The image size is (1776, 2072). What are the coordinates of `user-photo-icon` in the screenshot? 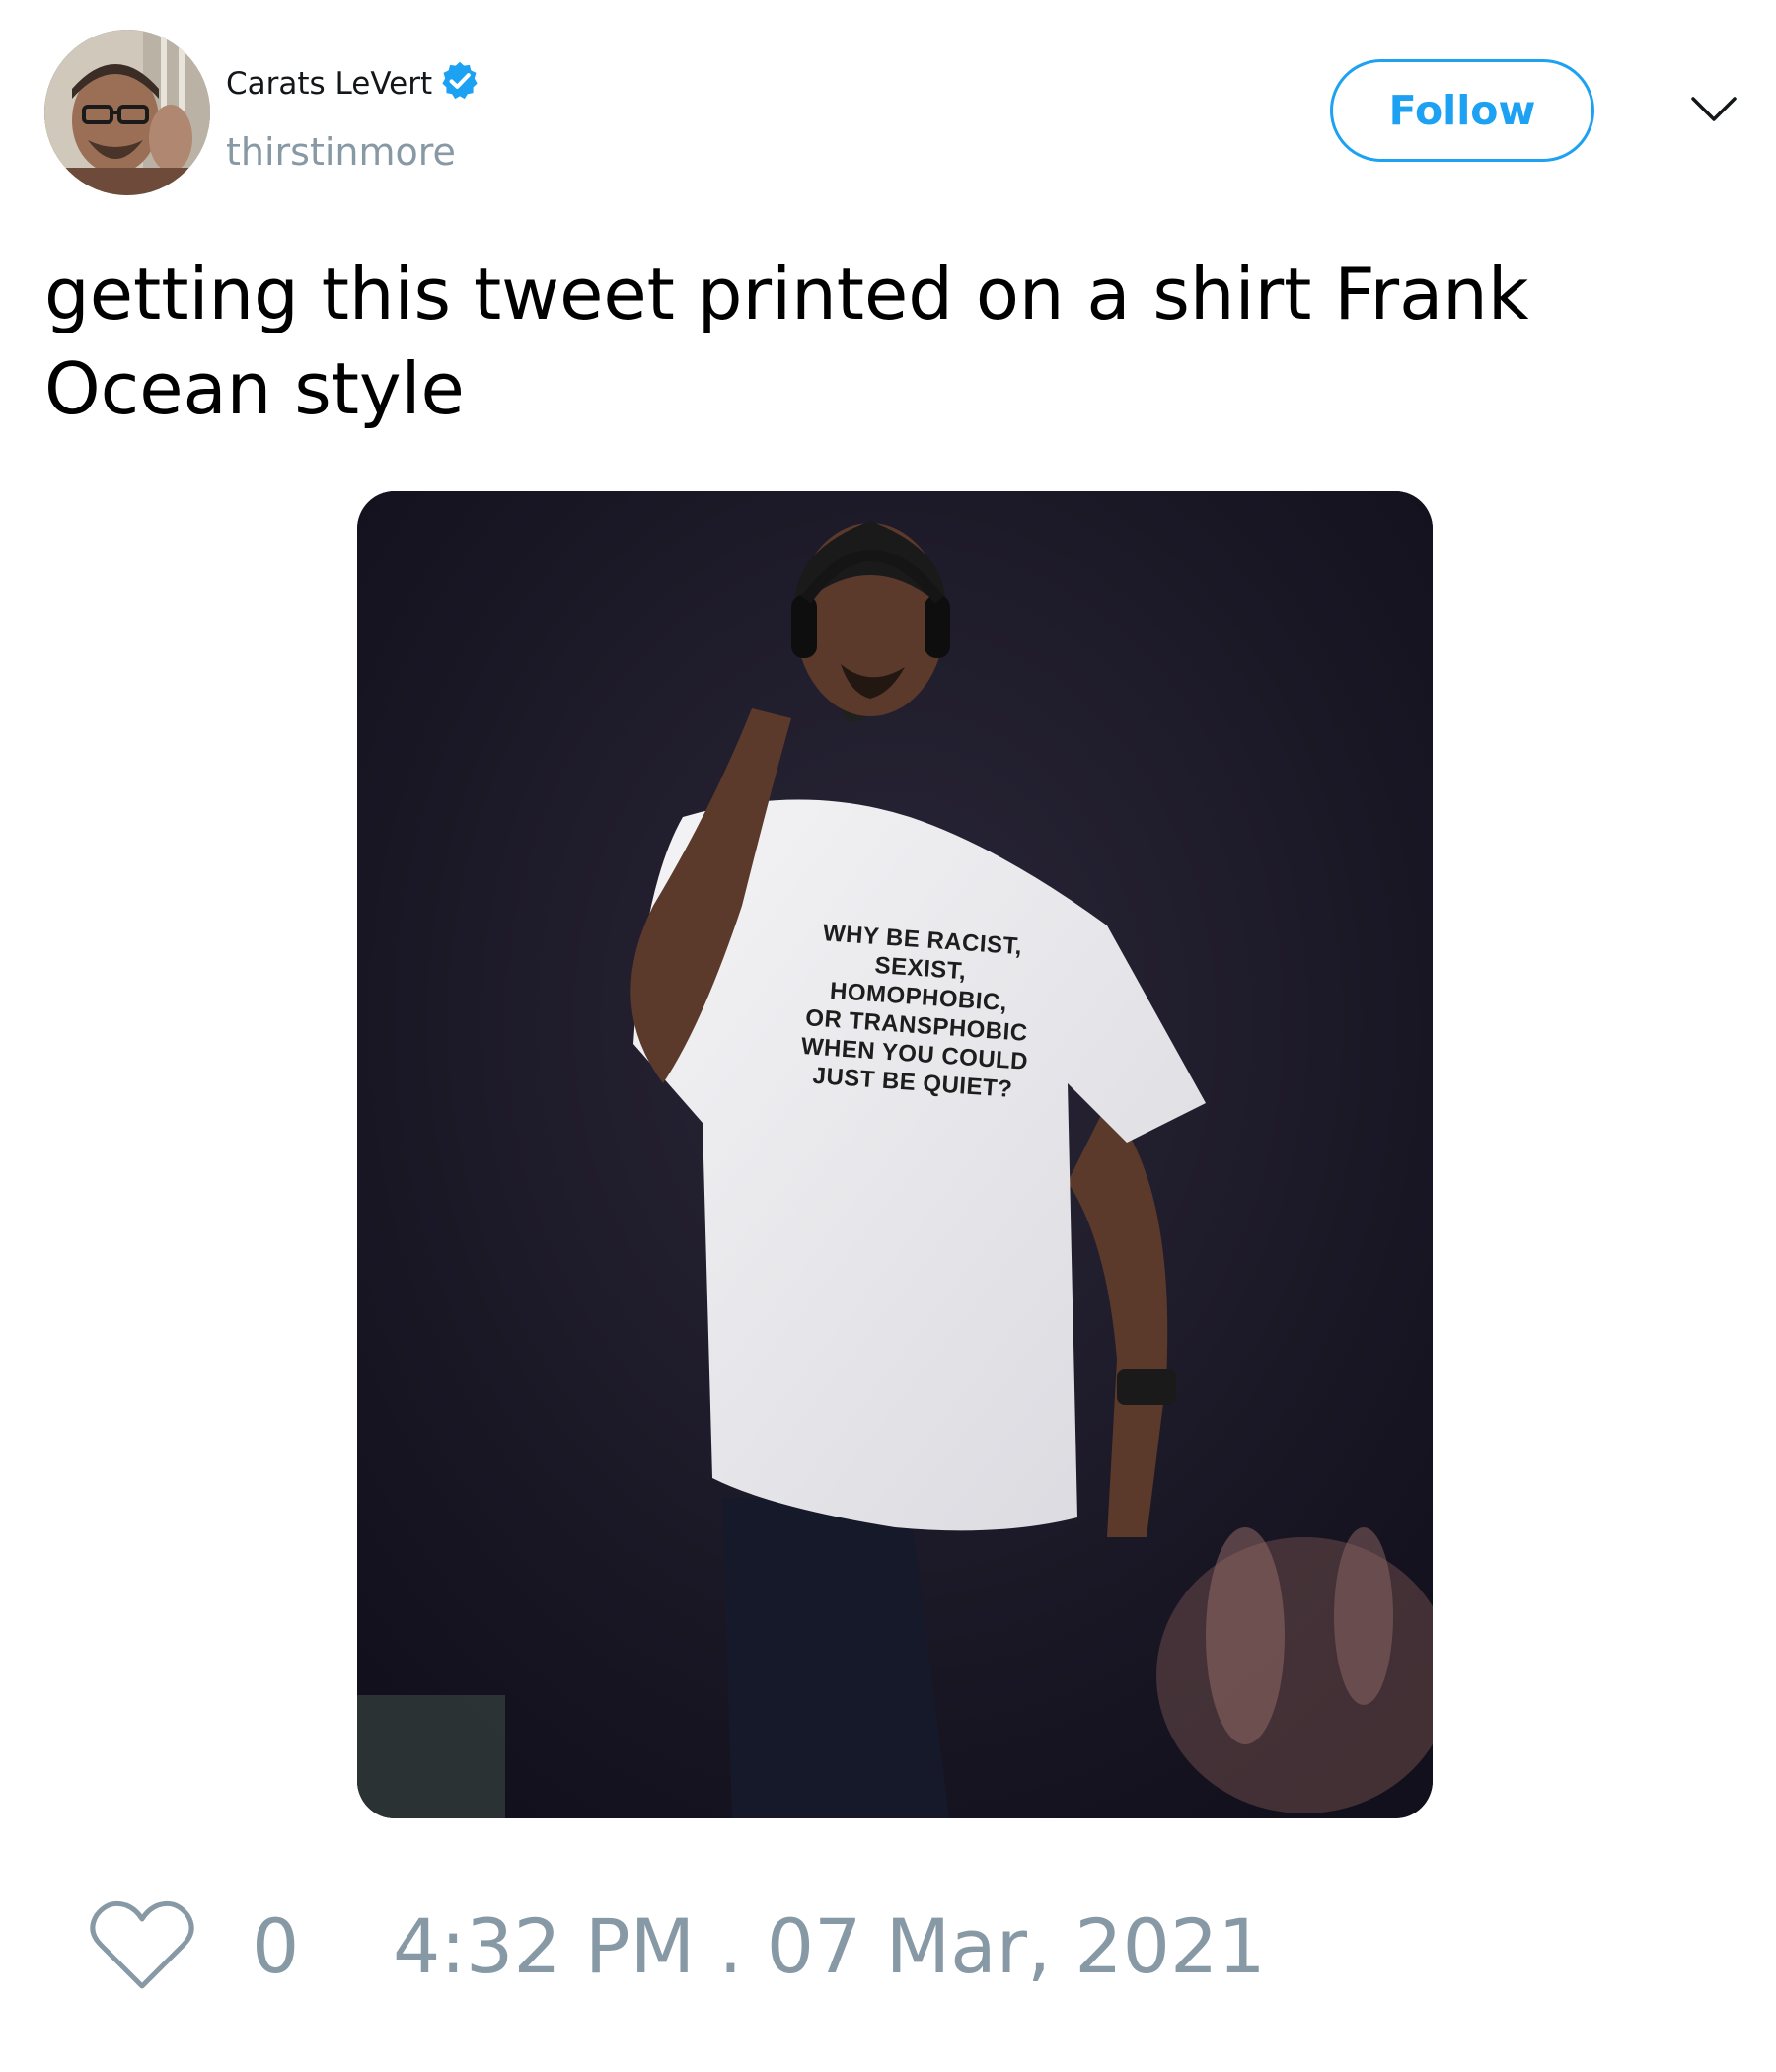 It's located at (127, 112).